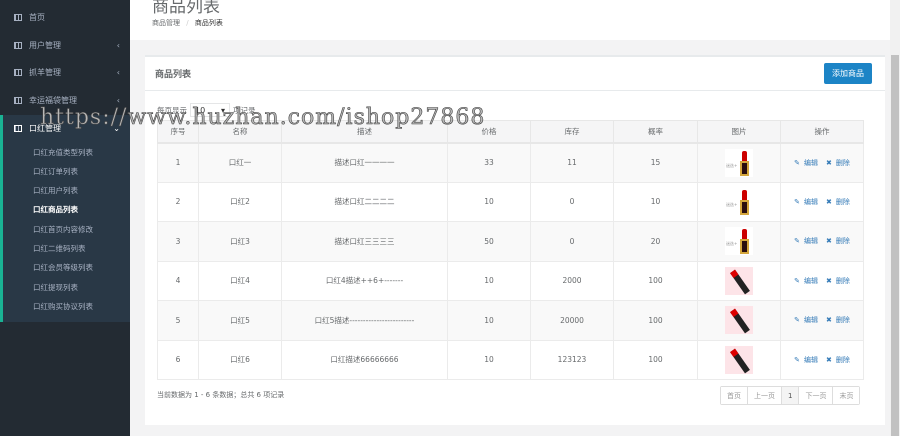  What do you see at coordinates (364, 132) in the screenshot?
I see `column-header: 描述` at bounding box center [364, 132].